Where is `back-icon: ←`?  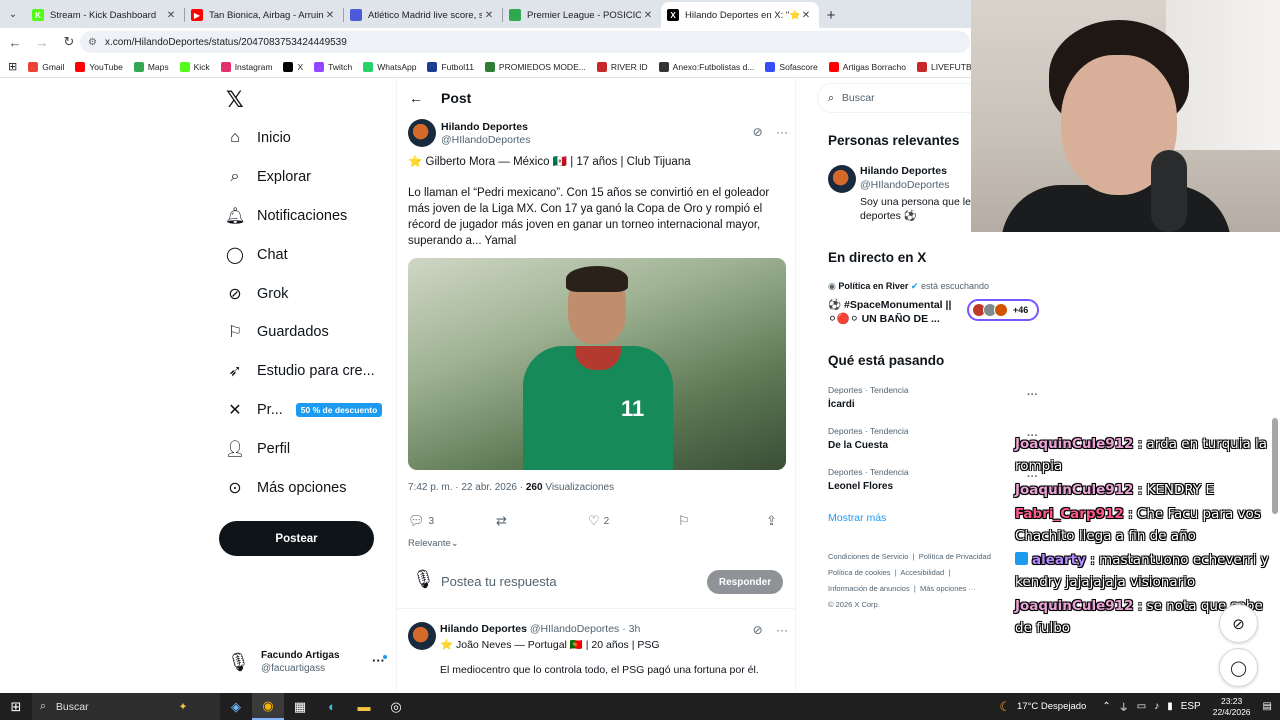 back-icon: ← is located at coordinates (15, 42).